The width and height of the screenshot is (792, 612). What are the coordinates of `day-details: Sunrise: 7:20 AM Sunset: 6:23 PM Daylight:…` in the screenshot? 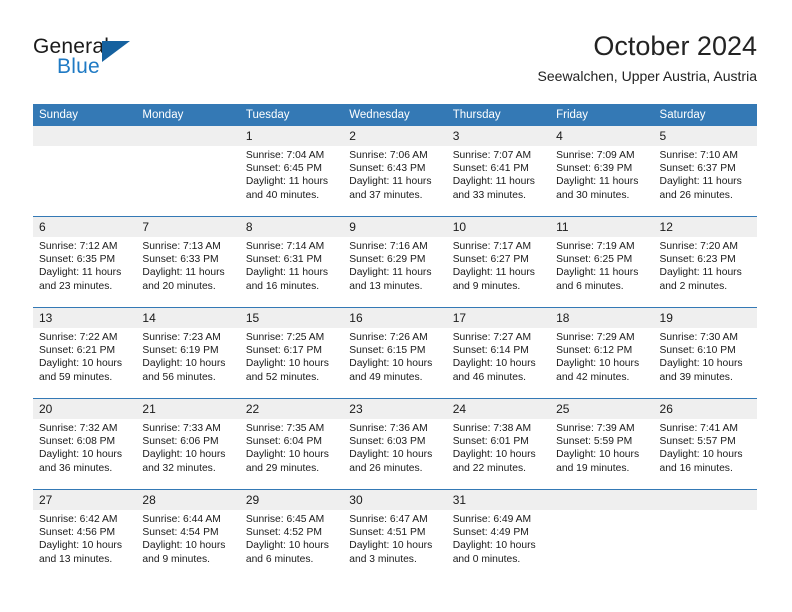 It's located at (705, 265).